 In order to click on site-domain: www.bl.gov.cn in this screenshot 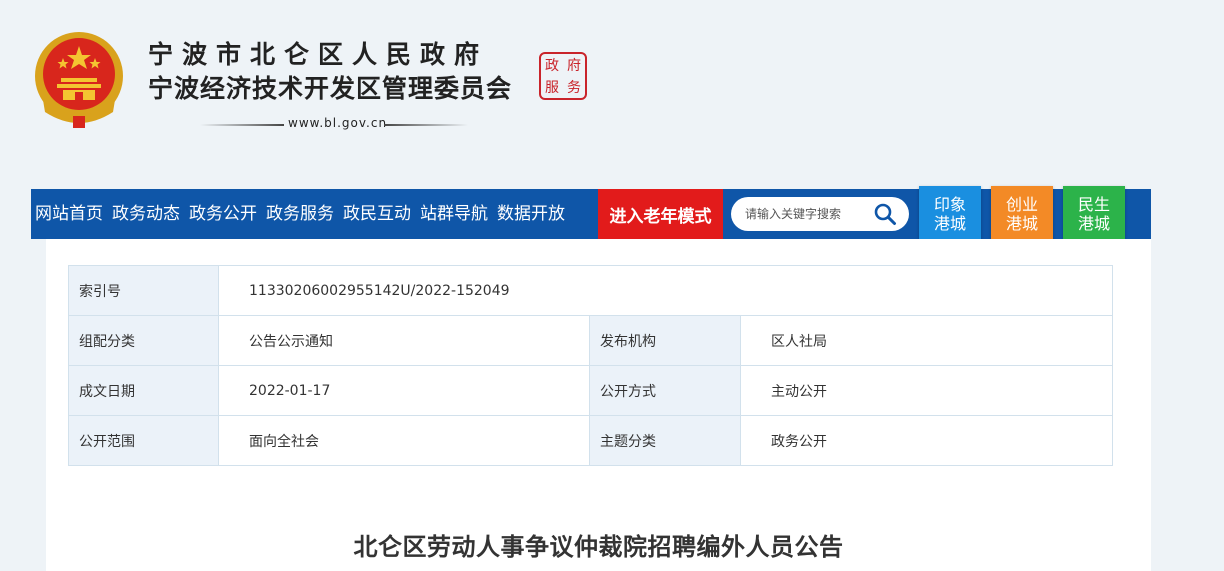, I will do `click(334, 124)`.